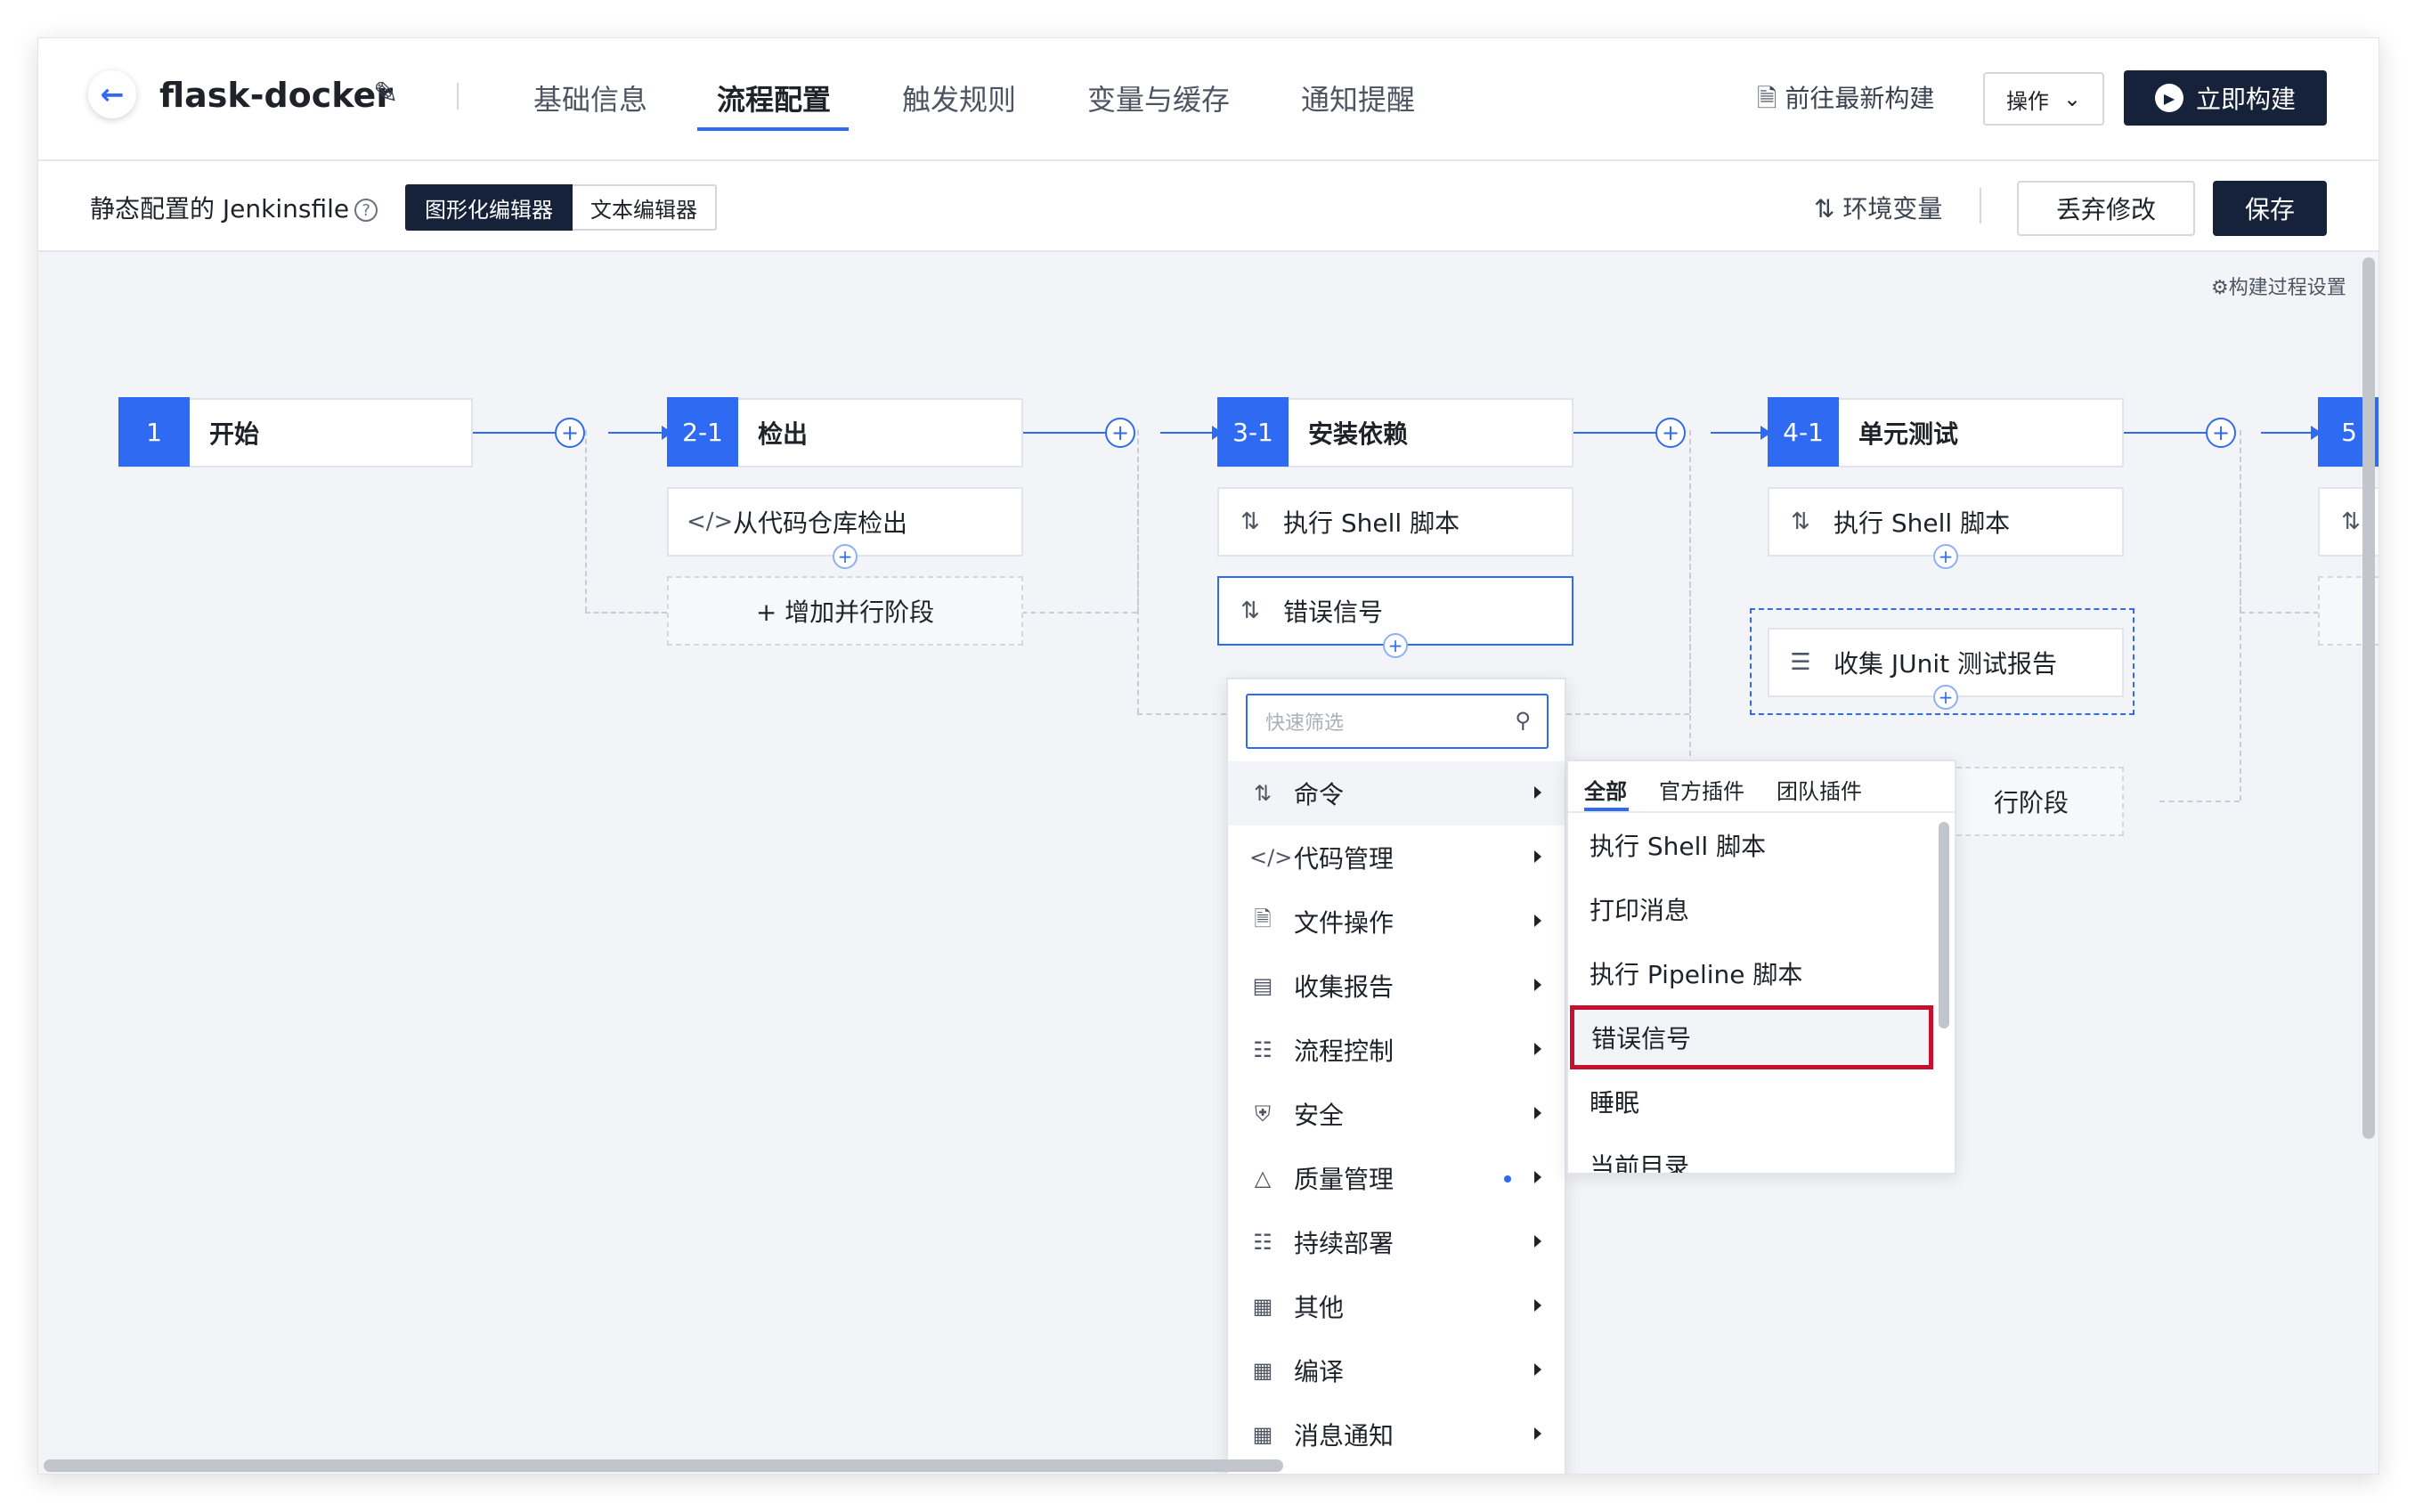  I want to click on submenu-tab-official: 官方插件, so click(1701, 789).